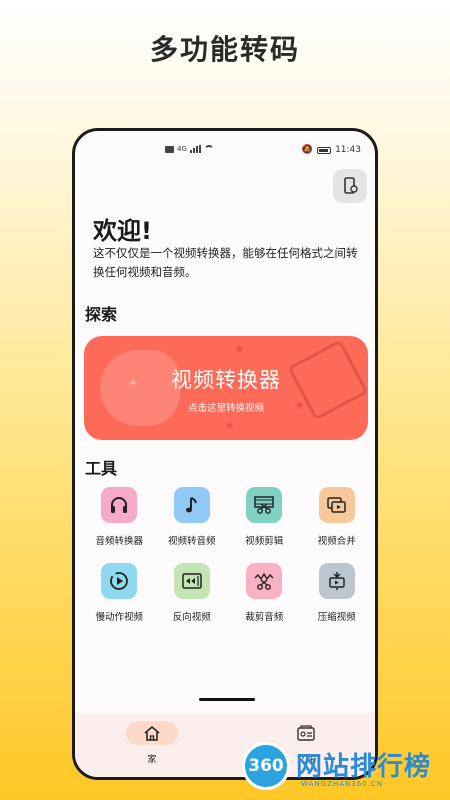 The image size is (450, 800). What do you see at coordinates (336, 505) in the screenshot?
I see `video-merge-icon` at bounding box center [336, 505].